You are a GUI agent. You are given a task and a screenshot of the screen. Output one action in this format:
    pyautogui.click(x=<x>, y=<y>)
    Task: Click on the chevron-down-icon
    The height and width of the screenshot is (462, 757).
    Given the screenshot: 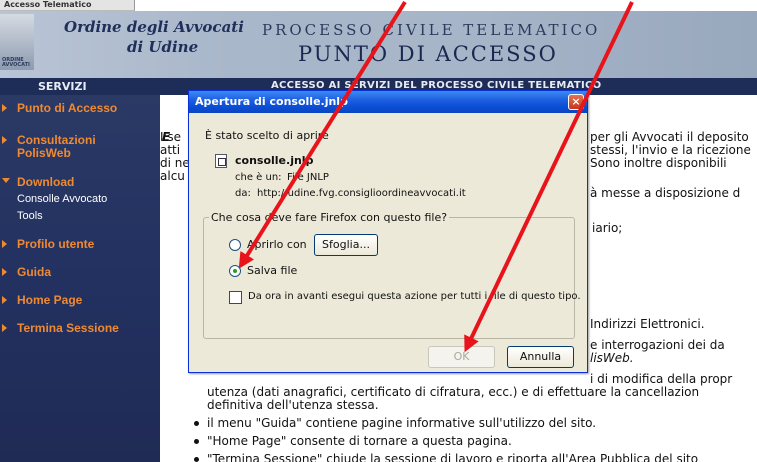 What is the action you would take?
    pyautogui.click(x=6, y=180)
    